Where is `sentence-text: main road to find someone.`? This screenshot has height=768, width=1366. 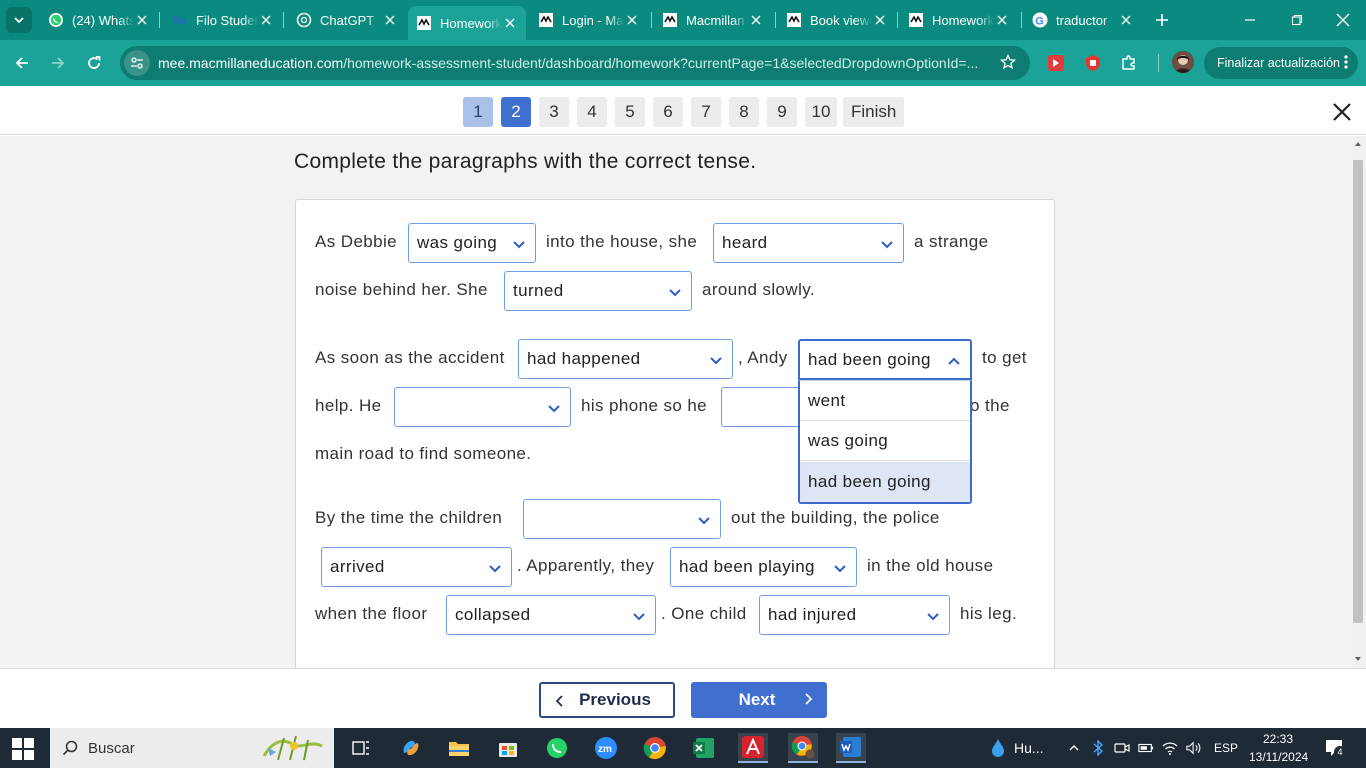
sentence-text: main road to find someone. is located at coordinates (423, 453).